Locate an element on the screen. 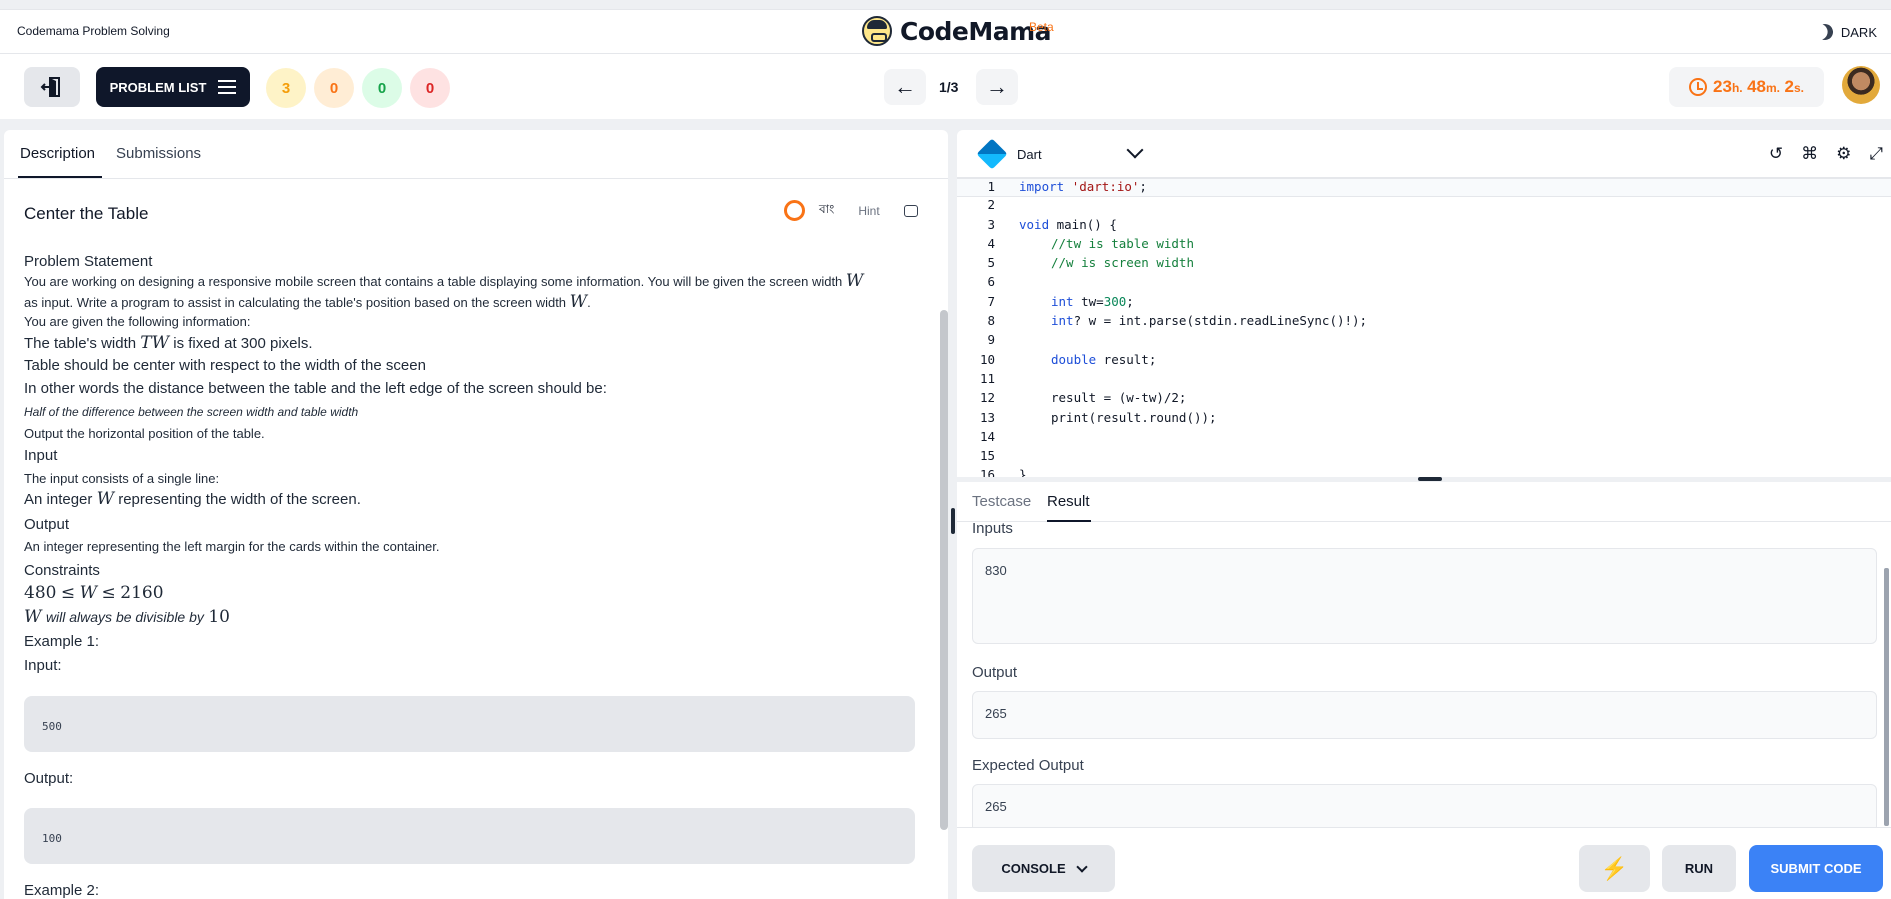 The image size is (1891, 899). result-tabs: Testcase Result is located at coordinates (1424, 502).